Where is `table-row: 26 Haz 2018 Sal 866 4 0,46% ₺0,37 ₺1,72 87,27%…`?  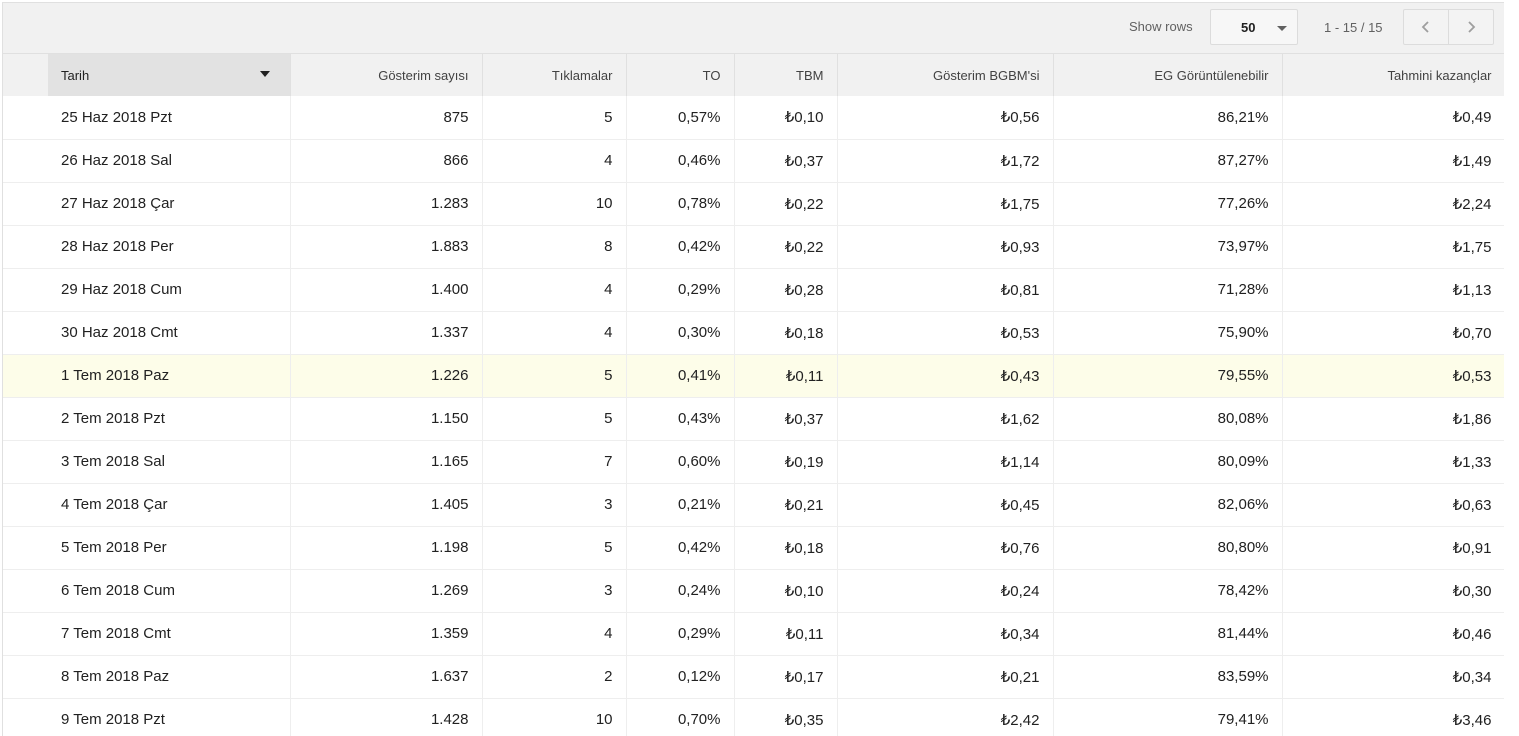
table-row: 26 Haz 2018 Sal 866 4 0,46% ₺0,37 ₺1,72 87,27%… is located at coordinates (753, 161).